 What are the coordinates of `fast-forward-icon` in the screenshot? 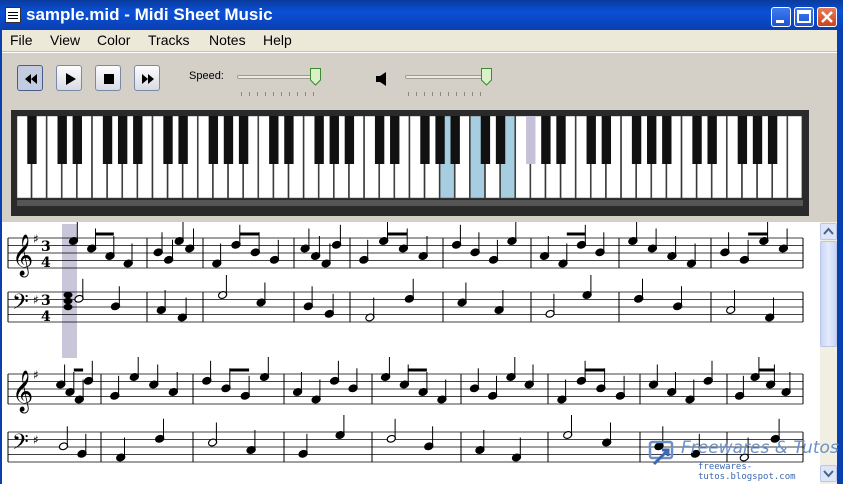 It's located at (148, 79).